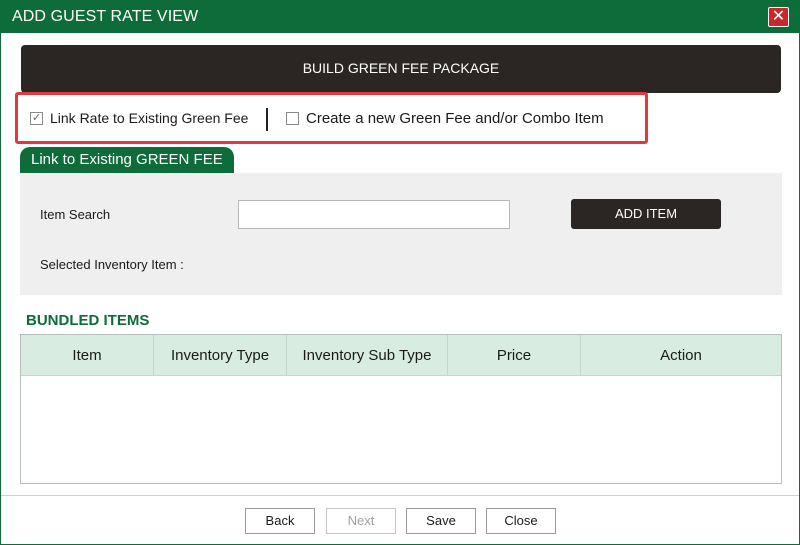  Describe the element at coordinates (267, 119) in the screenshot. I see `option-separator` at that location.